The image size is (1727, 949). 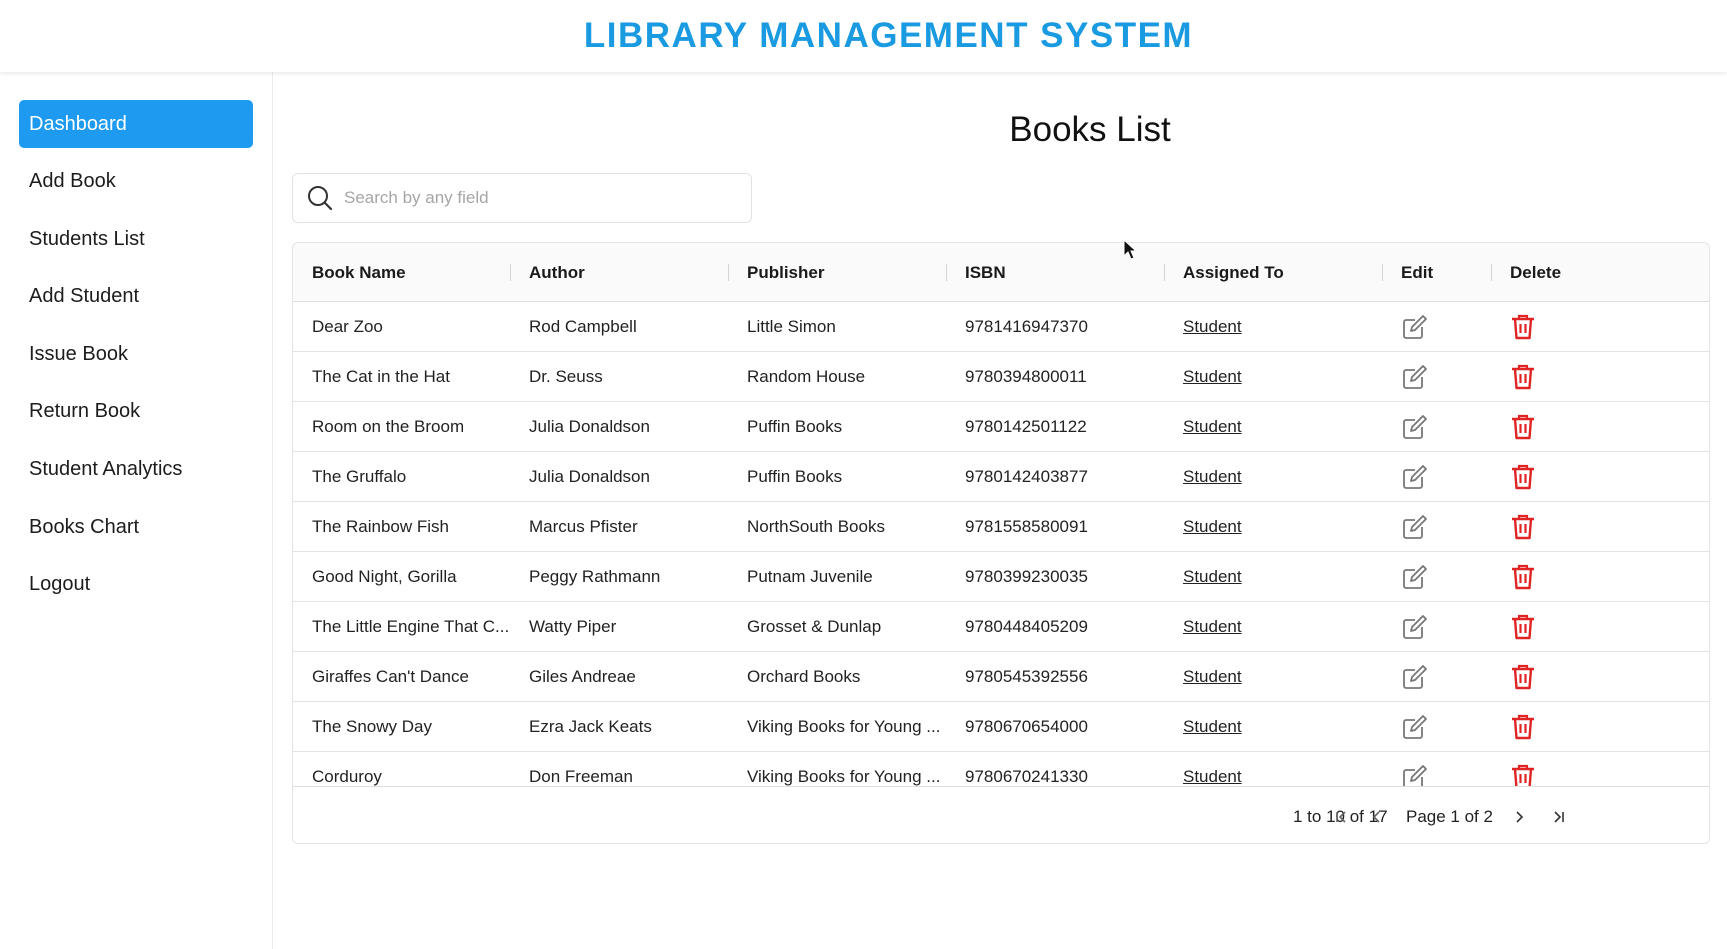 What do you see at coordinates (1377, 815) in the screenshot?
I see `prev-page-icon` at bounding box center [1377, 815].